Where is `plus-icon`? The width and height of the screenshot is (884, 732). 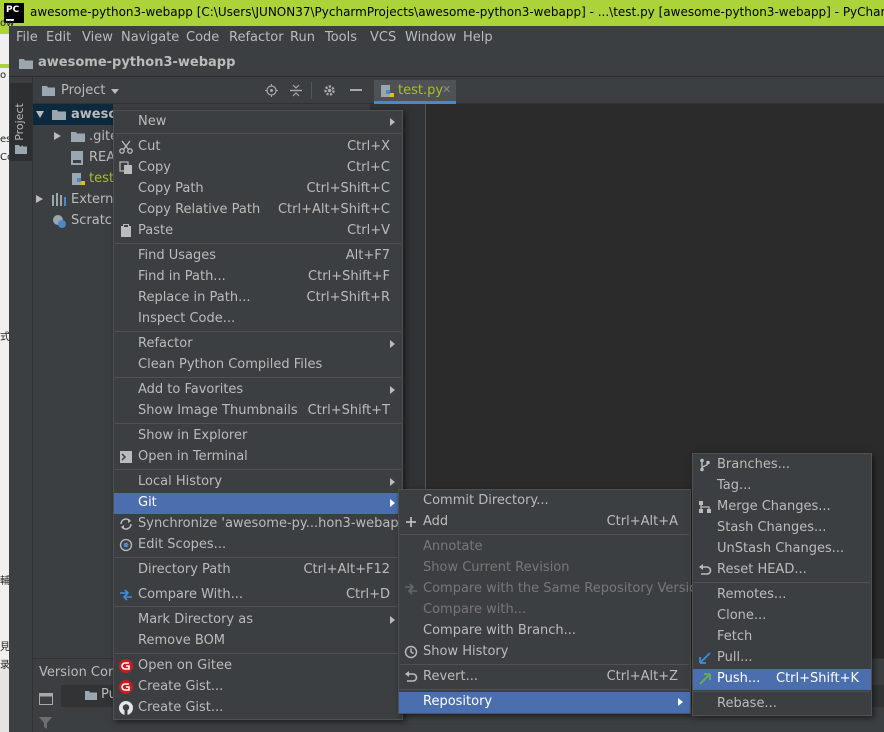 plus-icon is located at coordinates (411, 522).